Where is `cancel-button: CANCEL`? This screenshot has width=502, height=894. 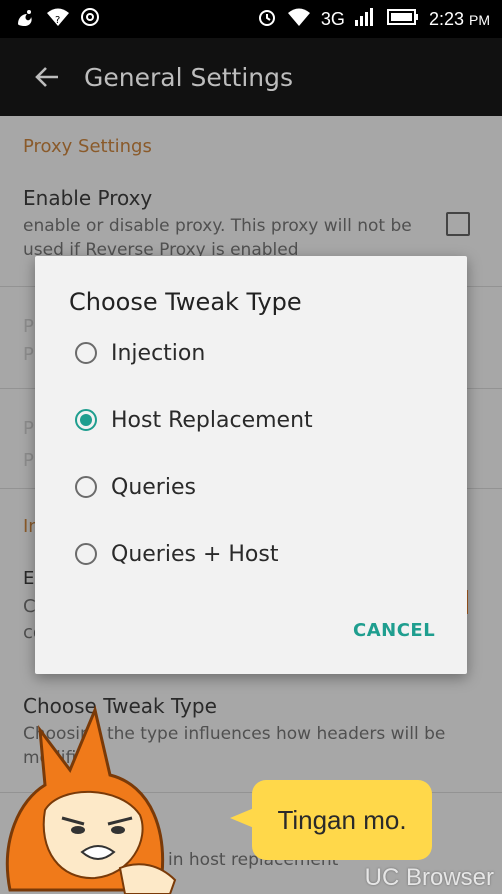
cancel-button: CANCEL is located at coordinates (394, 630).